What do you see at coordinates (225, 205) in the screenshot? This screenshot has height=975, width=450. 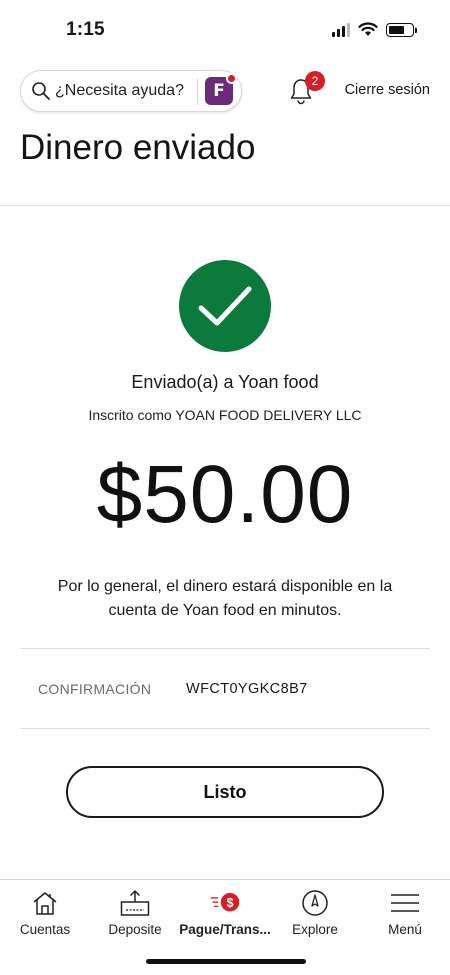 I see `header-divider` at bounding box center [225, 205].